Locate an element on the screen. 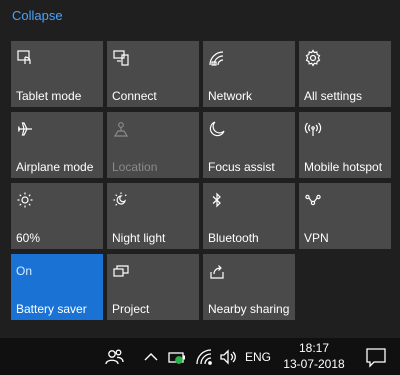 This screenshot has height=375, width=400. tile-label: Battery saver is located at coordinates (51, 309).